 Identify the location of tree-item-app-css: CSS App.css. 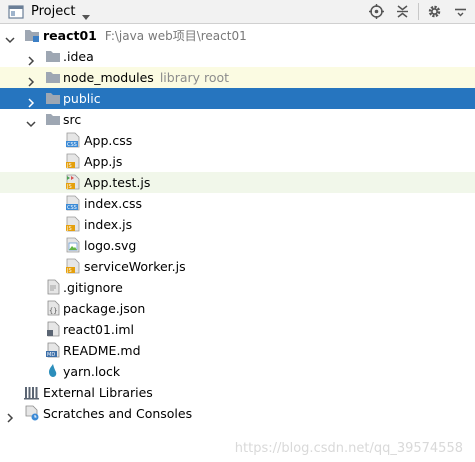
(237, 140).